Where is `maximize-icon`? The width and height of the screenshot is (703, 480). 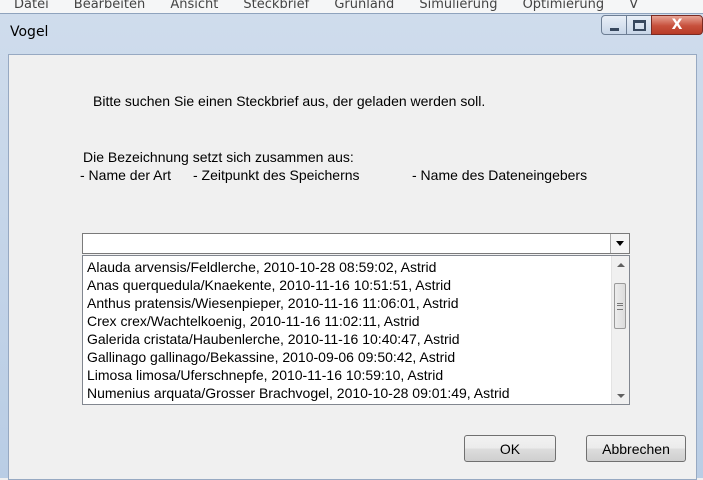
maximize-icon is located at coordinates (639, 25).